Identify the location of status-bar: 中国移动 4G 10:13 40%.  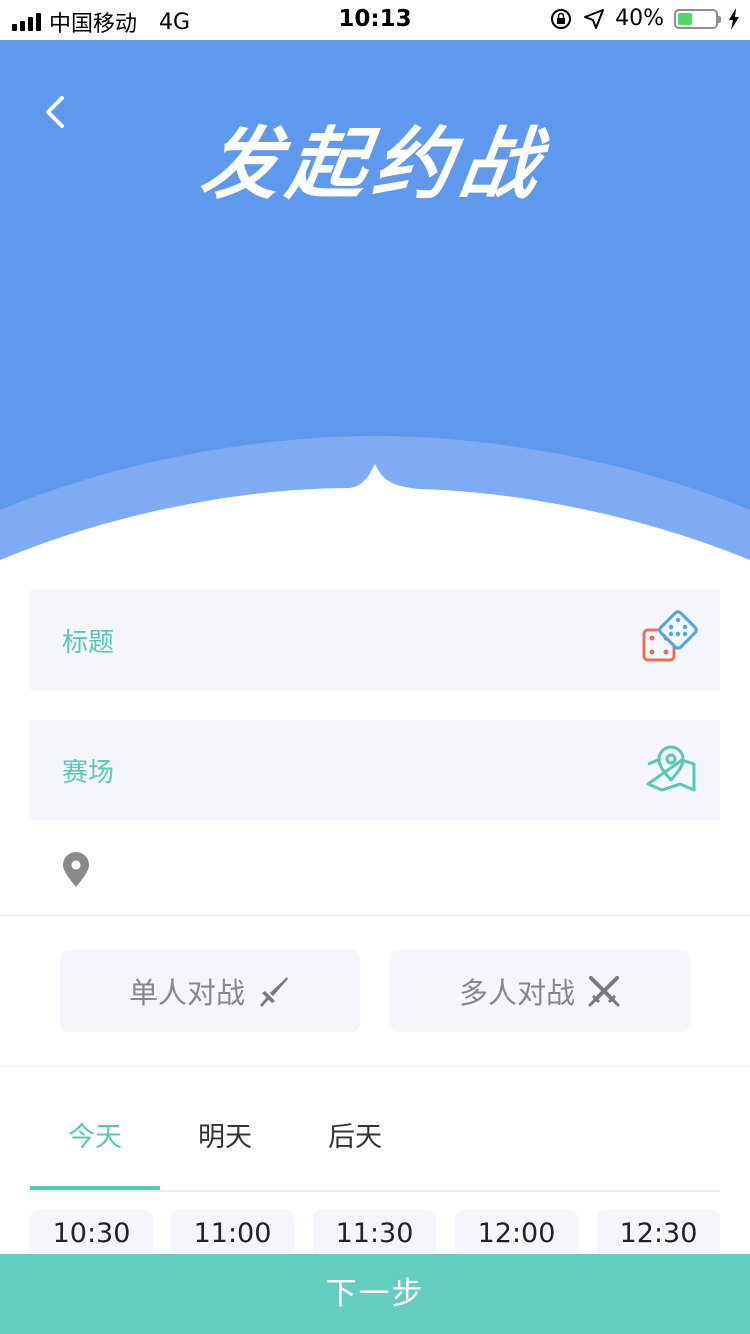
(375, 20).